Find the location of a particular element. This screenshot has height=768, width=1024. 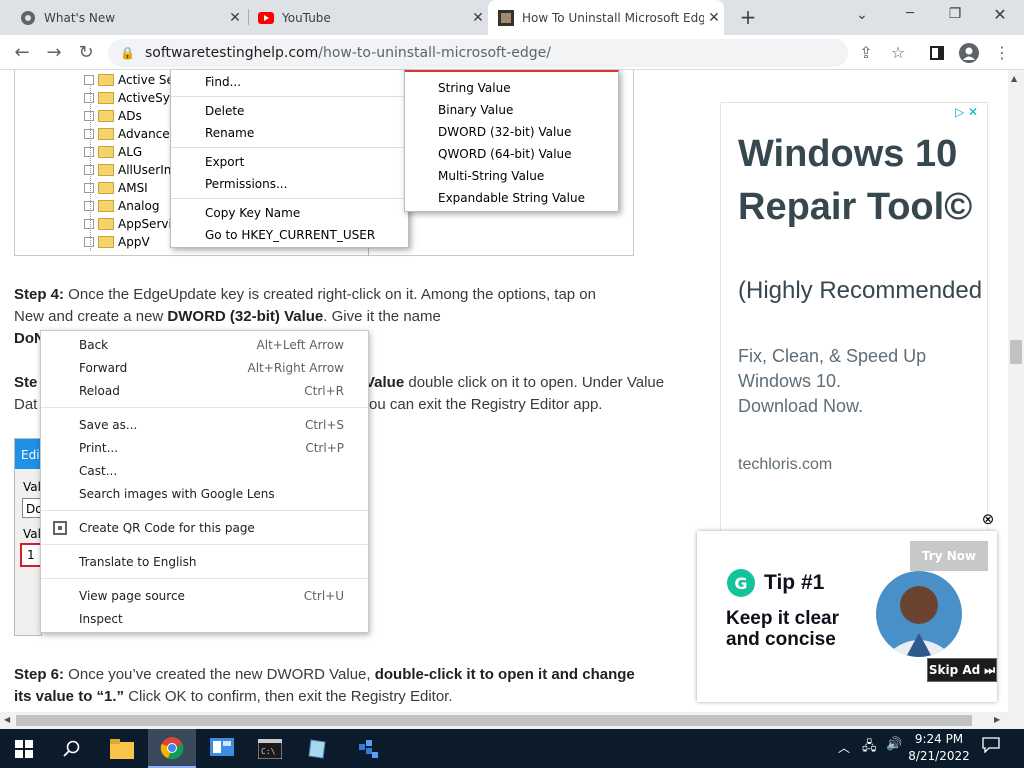

notepad-icon is located at coordinates (318, 748).